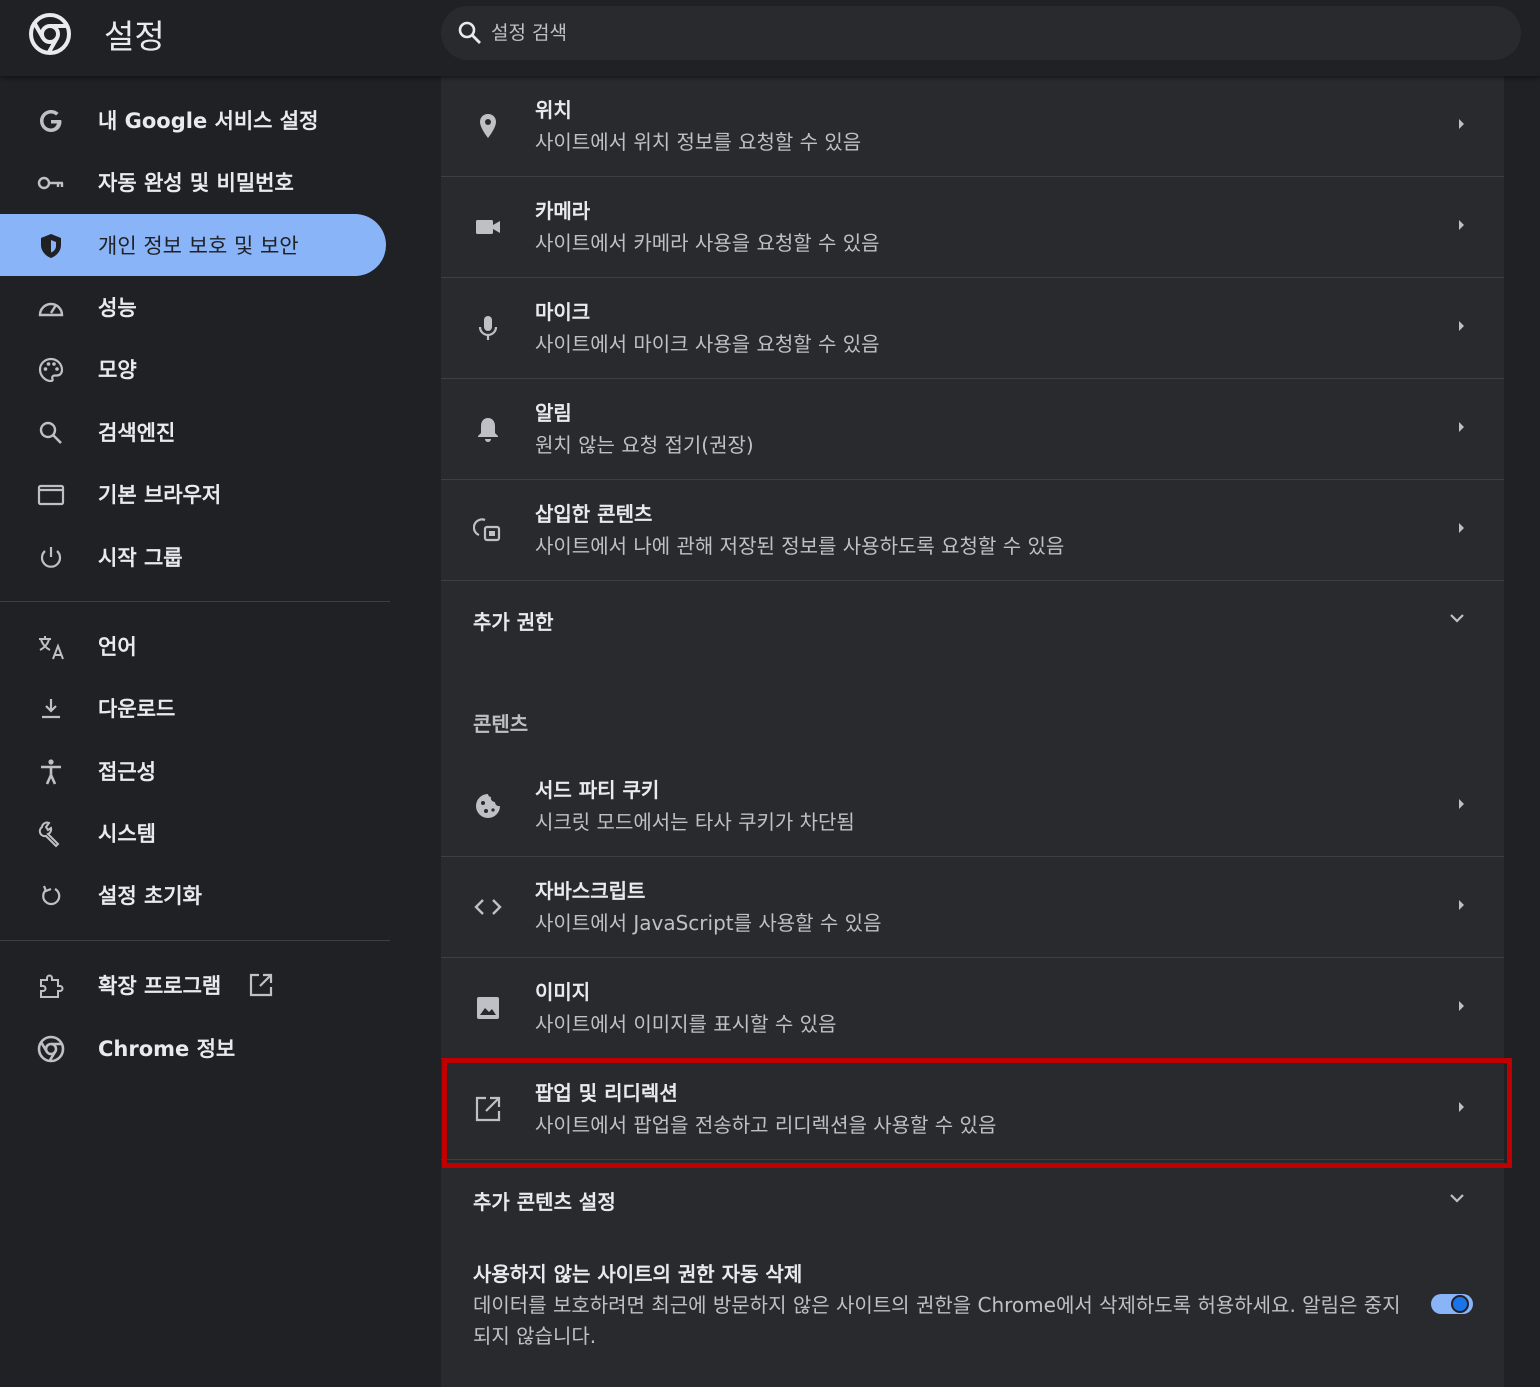 Image resolution: width=1540 pixels, height=1387 pixels. What do you see at coordinates (50, 34) in the screenshot?
I see `chrome-logo-icon` at bounding box center [50, 34].